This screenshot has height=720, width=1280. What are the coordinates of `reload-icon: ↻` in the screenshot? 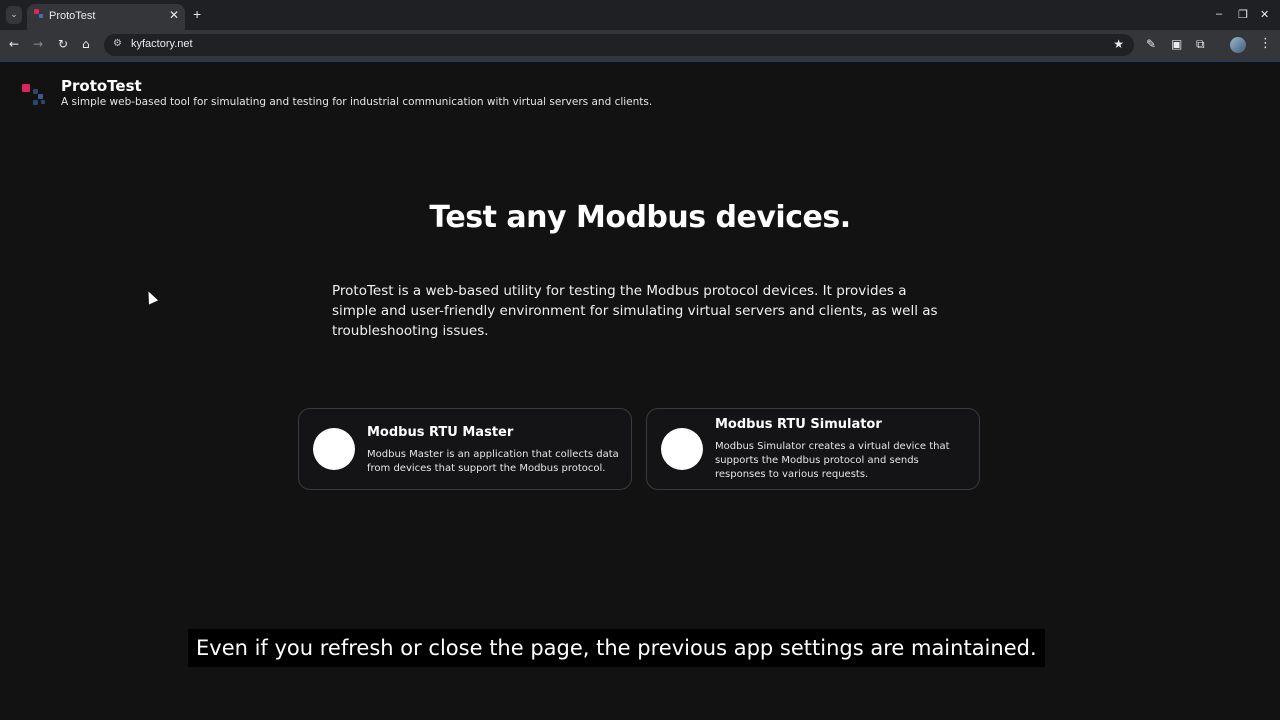 It's located at (63, 44).